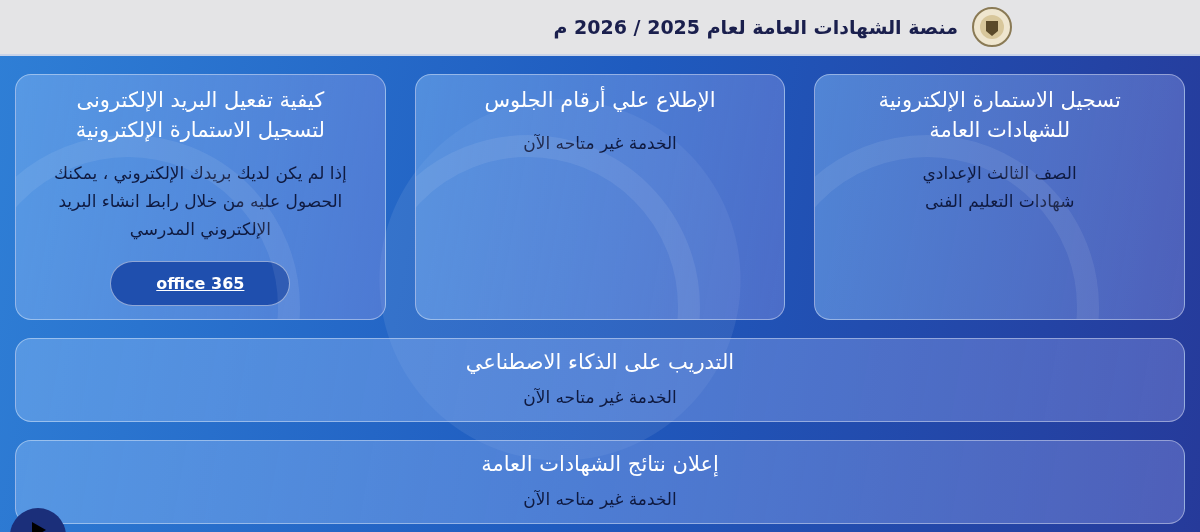  What do you see at coordinates (200, 115) in the screenshot?
I see `card-title: كيفية تفعيل البريد الإلكترونى لتسجيل الاستمارة الإلكترونية` at bounding box center [200, 115].